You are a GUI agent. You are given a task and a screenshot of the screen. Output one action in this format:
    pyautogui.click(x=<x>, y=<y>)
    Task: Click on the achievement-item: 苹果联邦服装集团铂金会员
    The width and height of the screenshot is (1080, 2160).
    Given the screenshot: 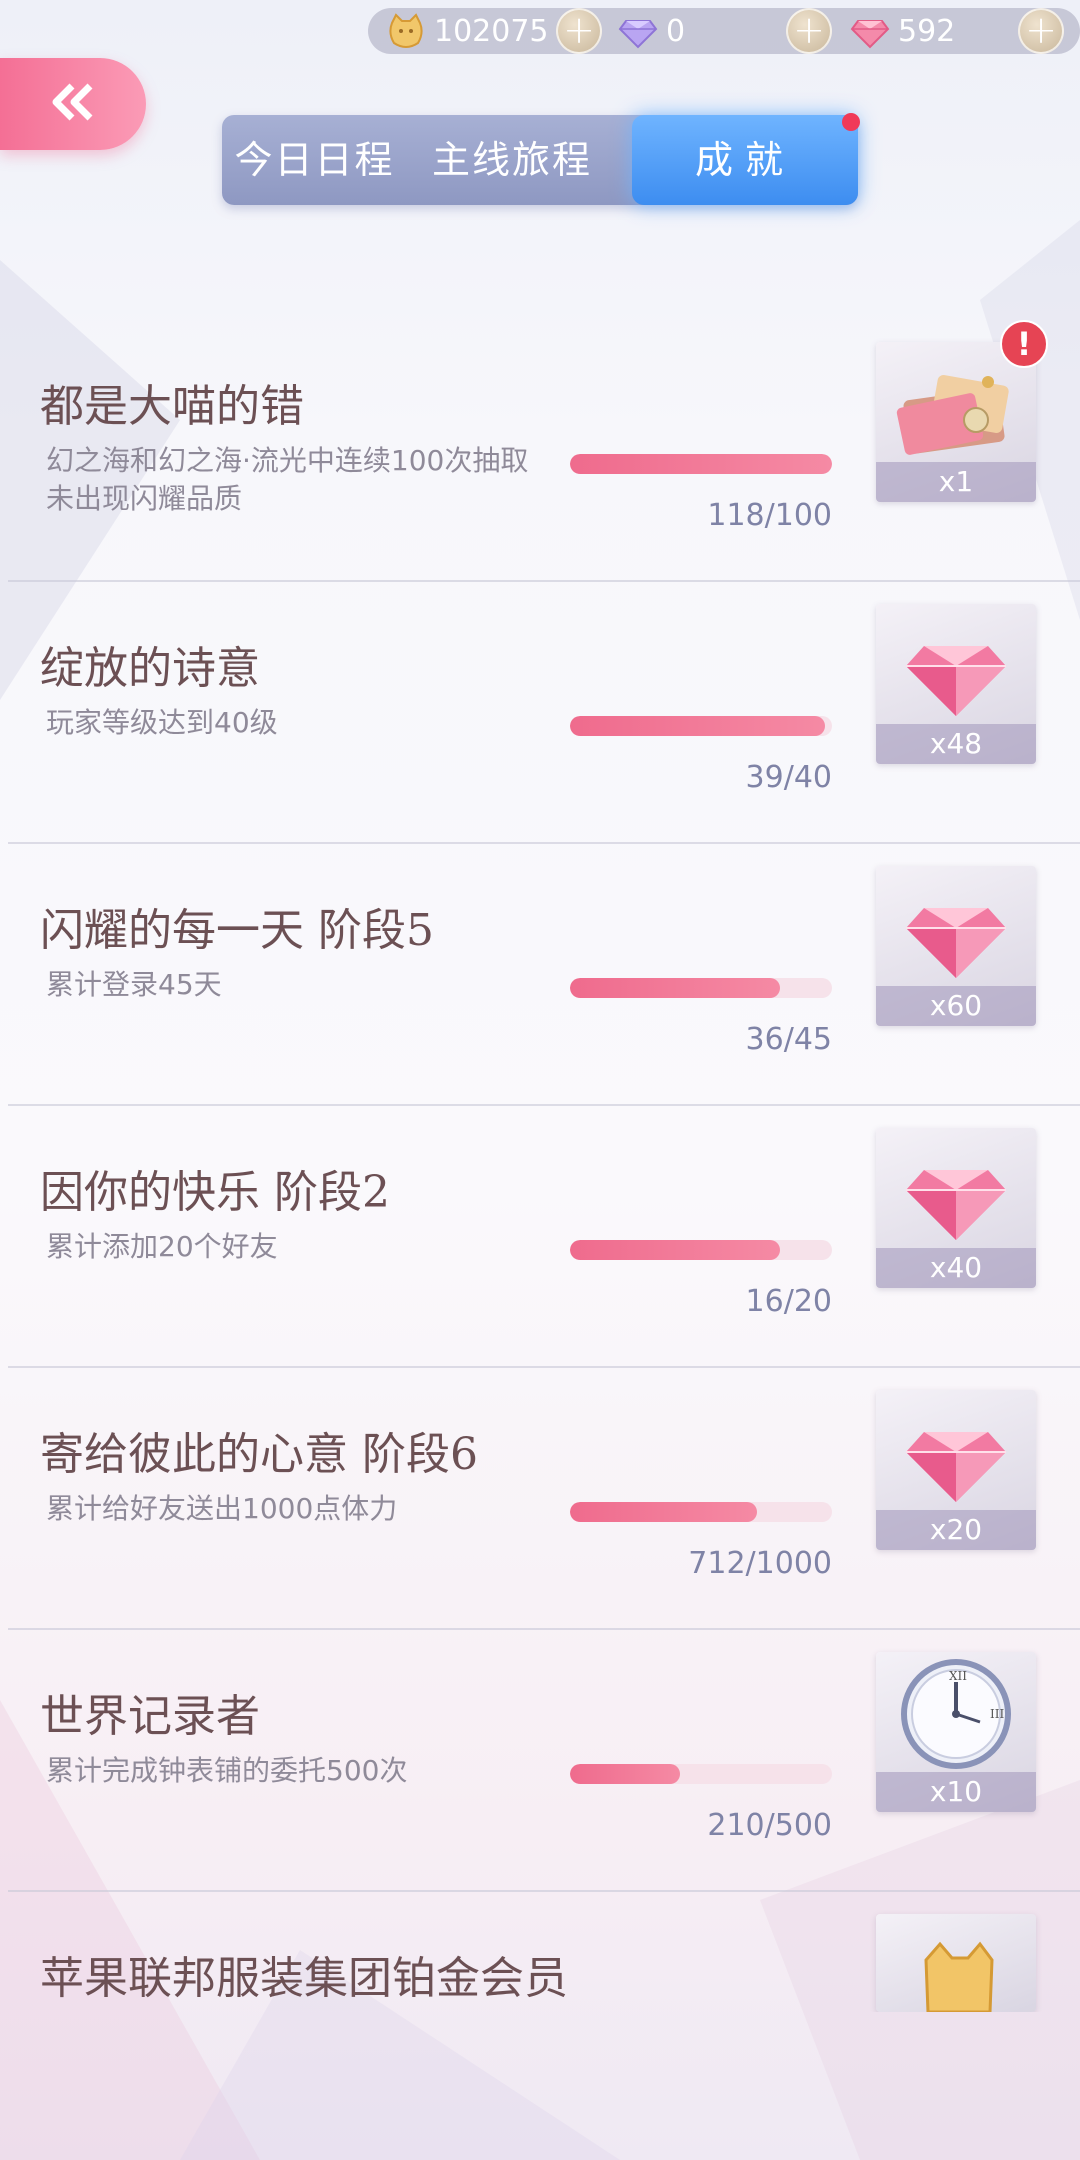 What is the action you would take?
    pyautogui.click(x=540, y=1952)
    